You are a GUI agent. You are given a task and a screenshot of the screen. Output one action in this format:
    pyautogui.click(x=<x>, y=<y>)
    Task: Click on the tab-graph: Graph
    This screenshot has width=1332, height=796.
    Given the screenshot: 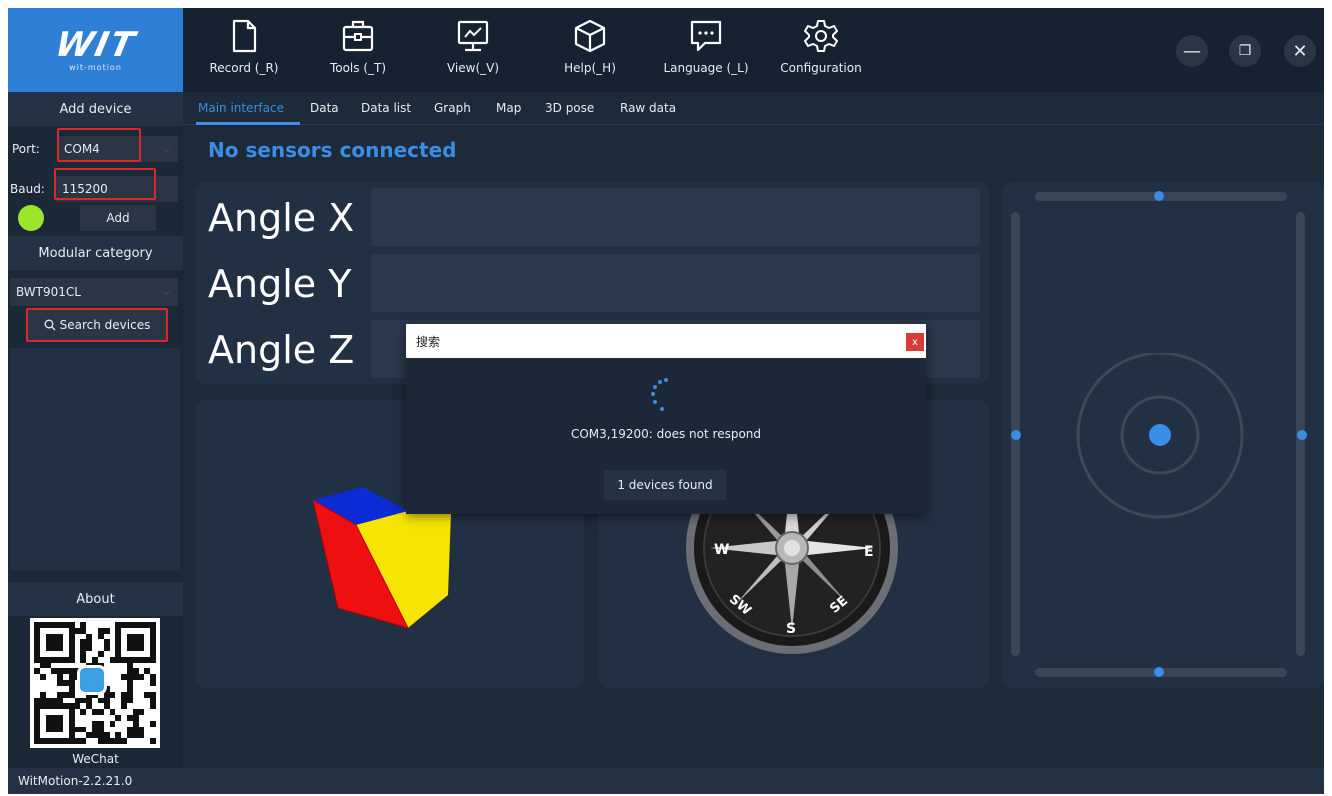 What is the action you would take?
    pyautogui.click(x=452, y=108)
    